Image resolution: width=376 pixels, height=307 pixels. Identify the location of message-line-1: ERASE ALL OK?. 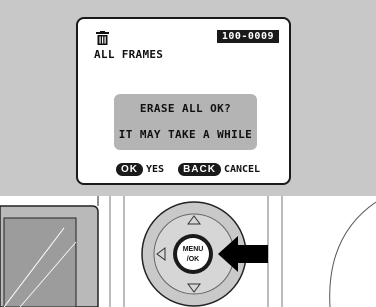
(185, 108).